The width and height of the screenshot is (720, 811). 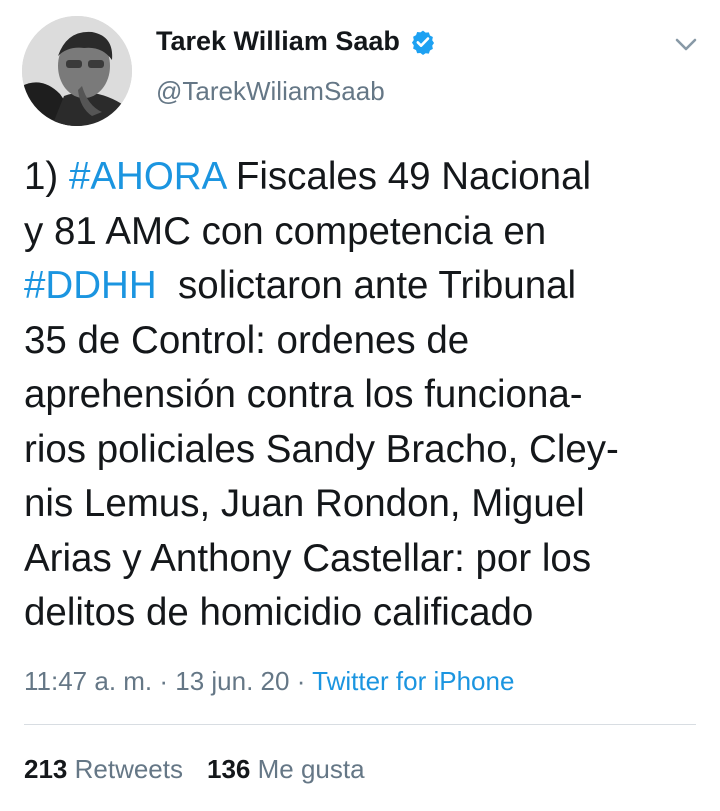 What do you see at coordinates (279, 612) in the screenshot?
I see `tweet-text-span: delitos de homicidio calificado` at bounding box center [279, 612].